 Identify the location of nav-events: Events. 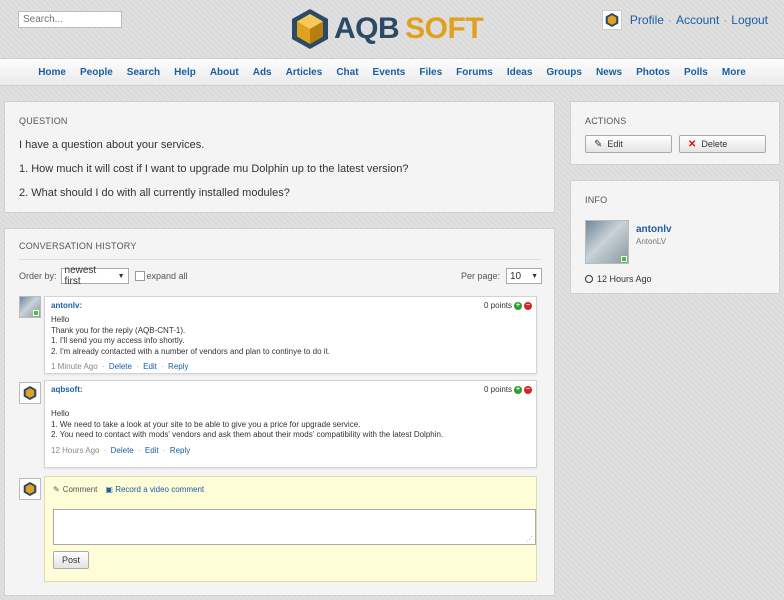
(389, 72).